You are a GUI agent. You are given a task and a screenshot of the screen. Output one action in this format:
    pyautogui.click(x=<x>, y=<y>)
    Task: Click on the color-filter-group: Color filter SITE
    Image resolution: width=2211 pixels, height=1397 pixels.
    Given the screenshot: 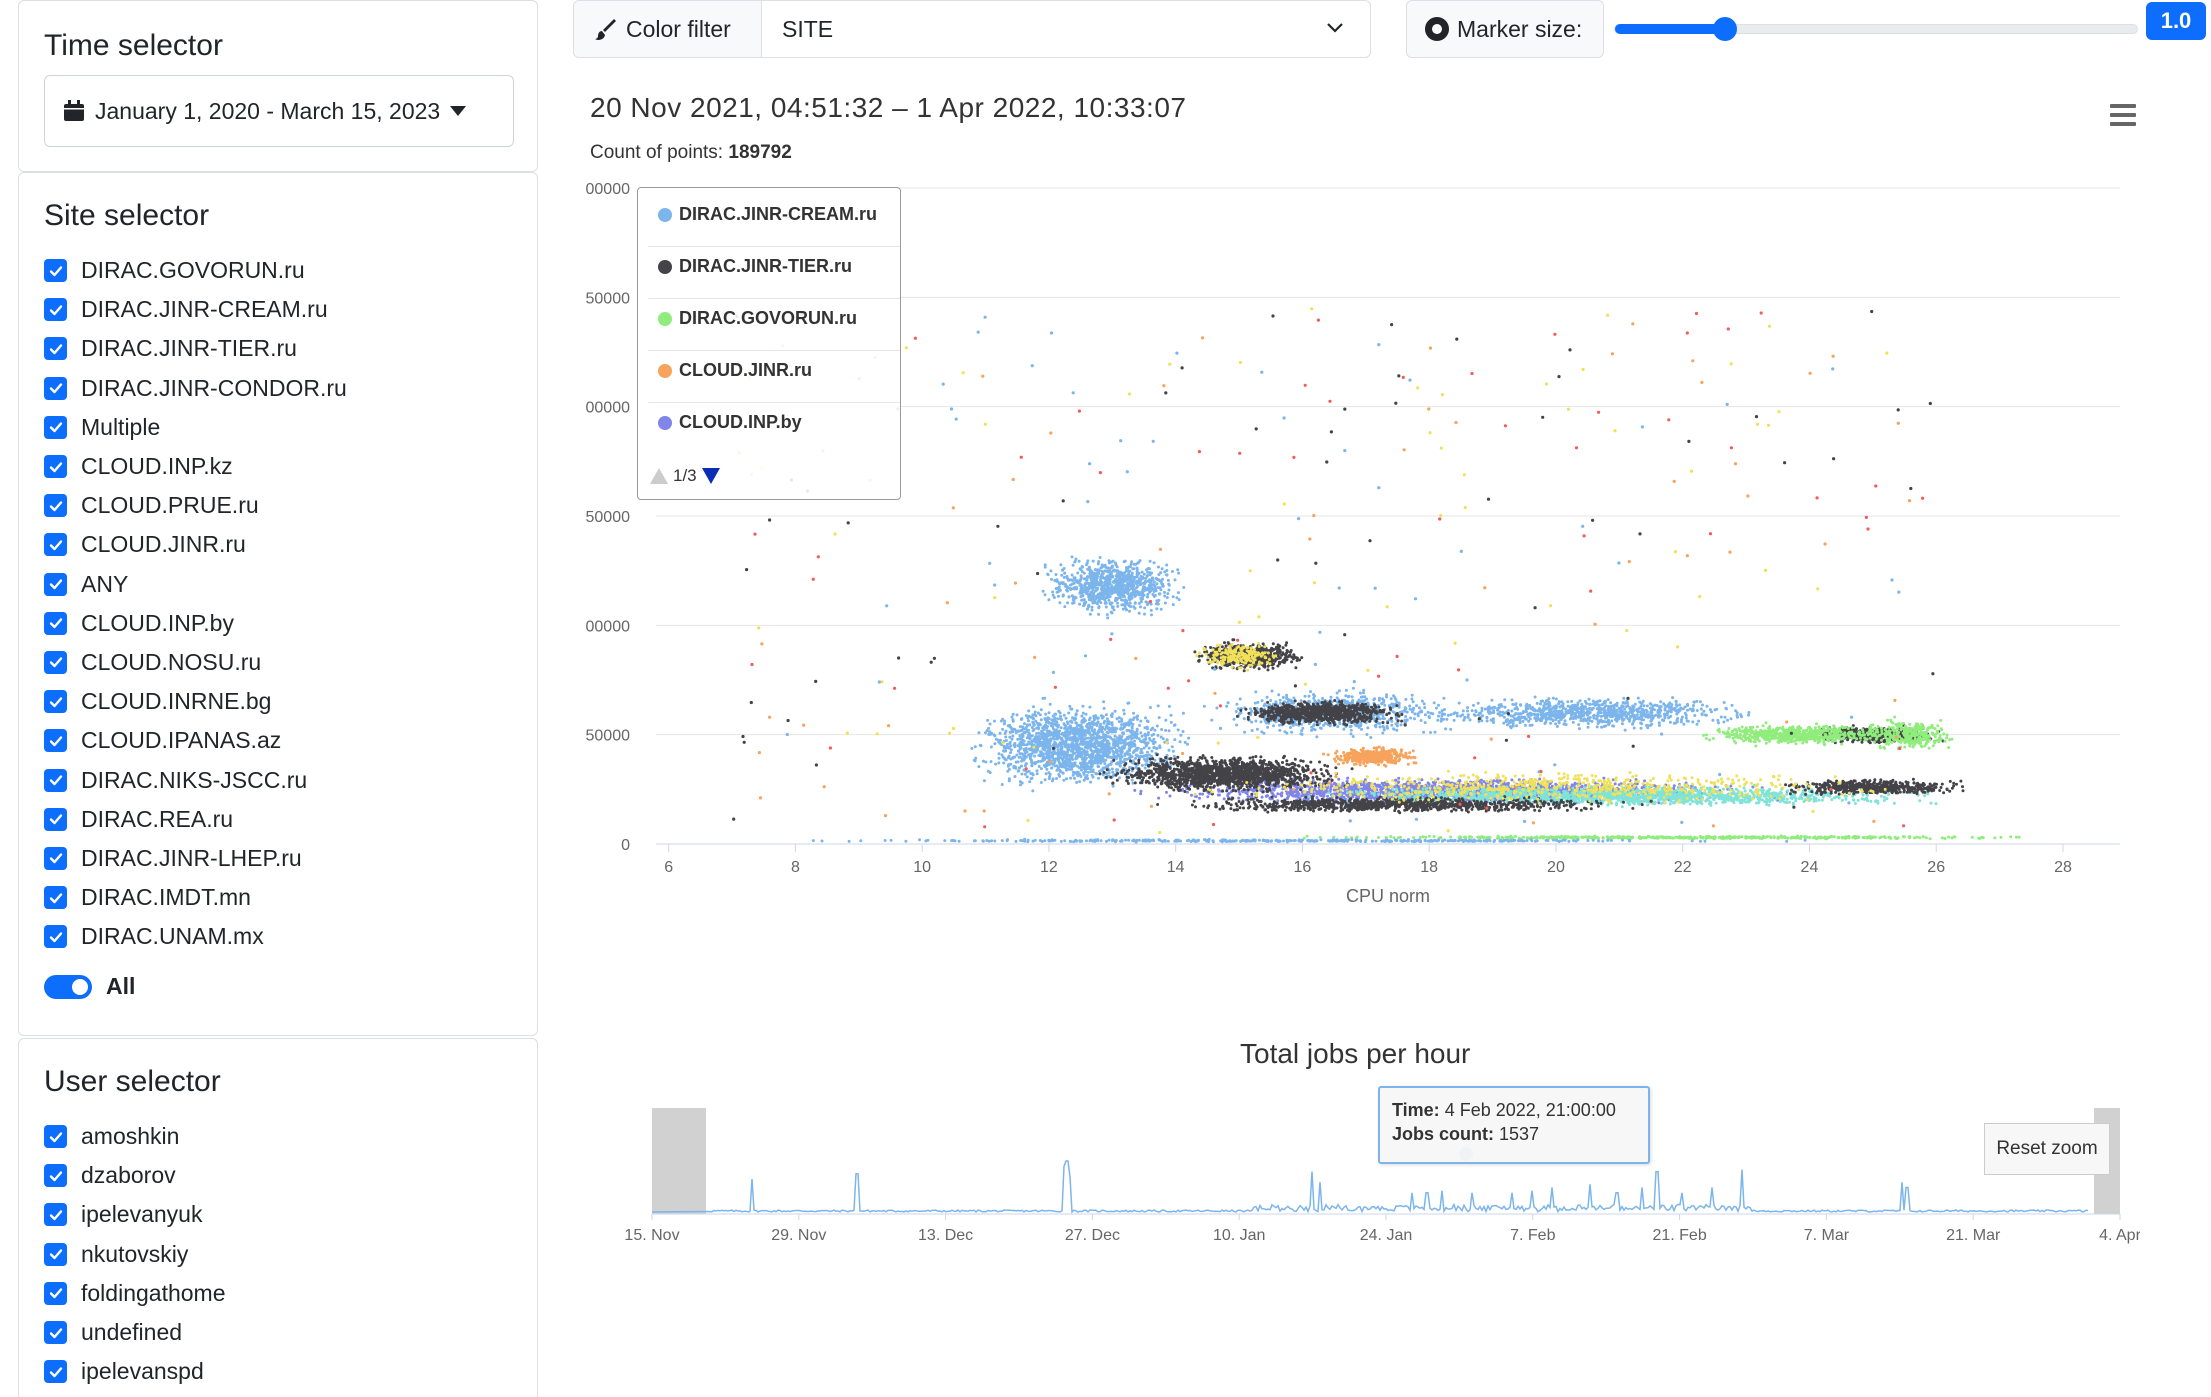 What is the action you would take?
    pyautogui.click(x=972, y=29)
    